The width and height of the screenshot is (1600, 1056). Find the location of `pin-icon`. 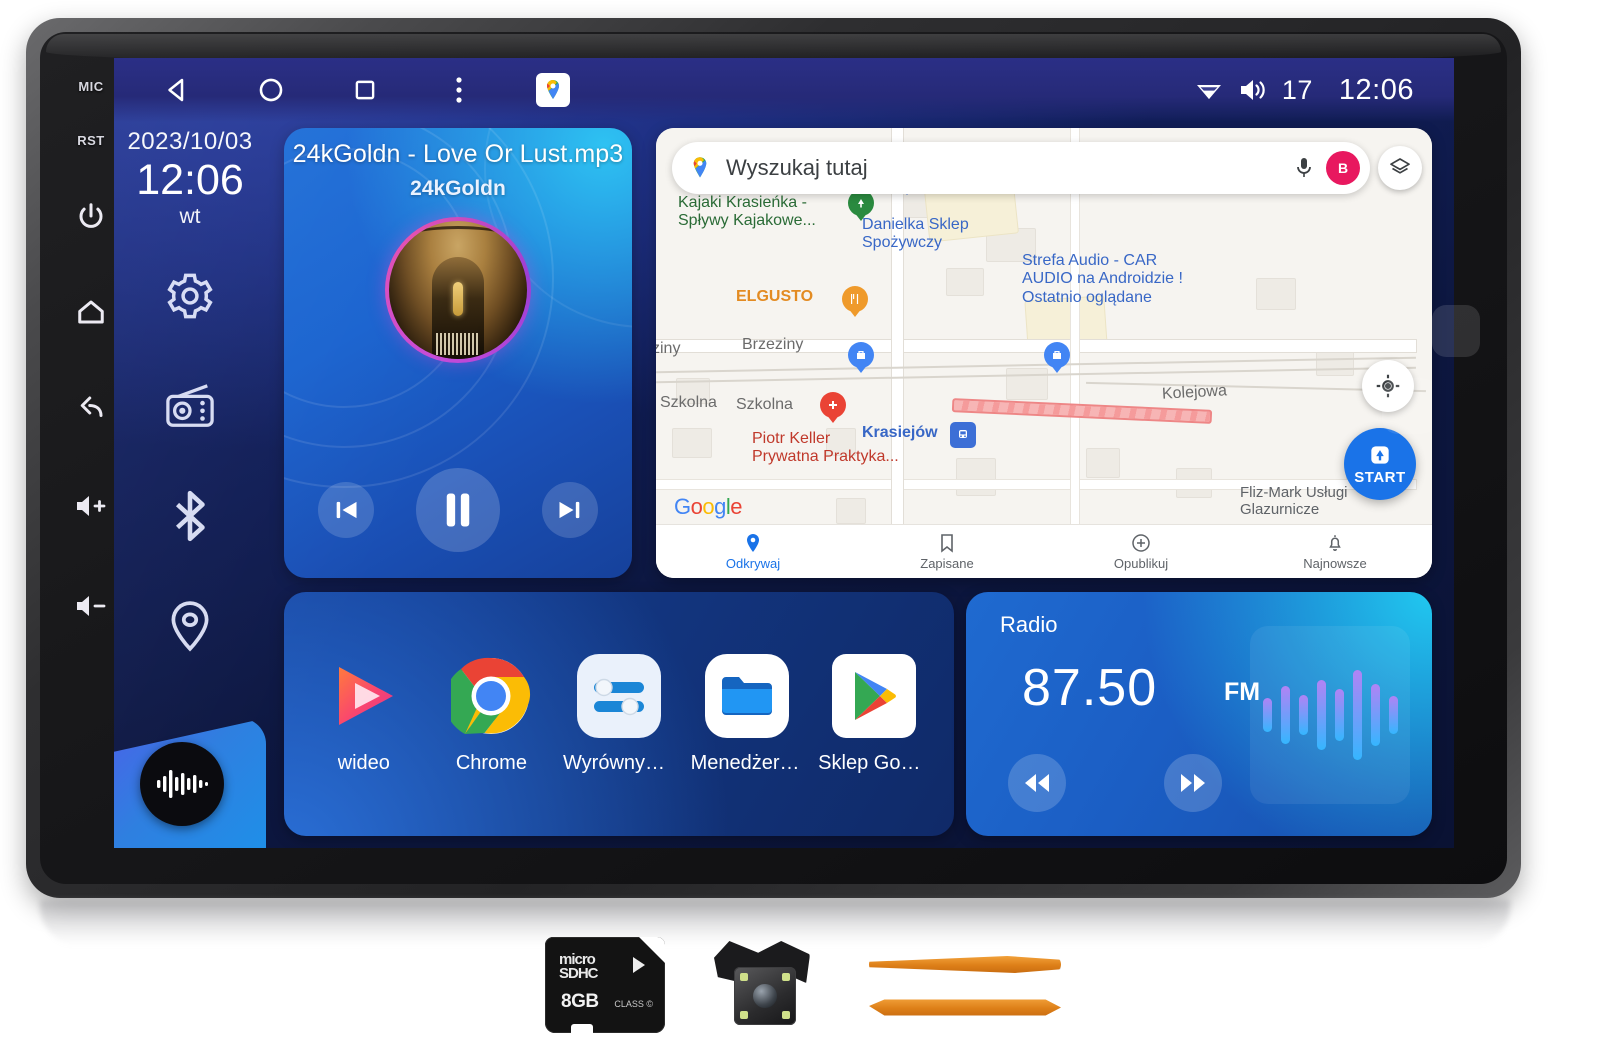

pin-icon is located at coordinates (753, 542).